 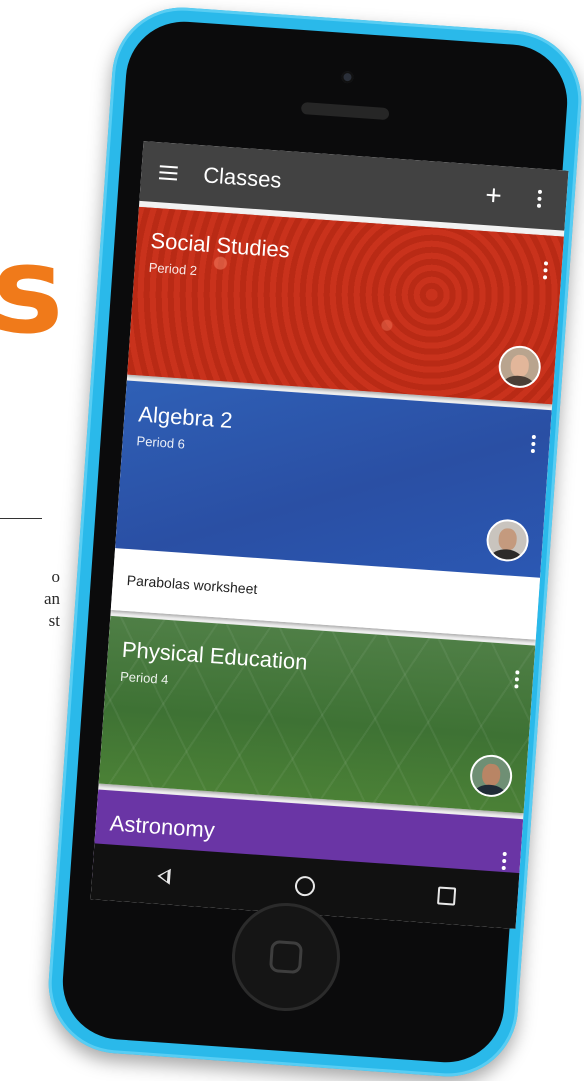 I want to click on class-card-social-studies: Social Studies Period 2, so click(x=345, y=305).